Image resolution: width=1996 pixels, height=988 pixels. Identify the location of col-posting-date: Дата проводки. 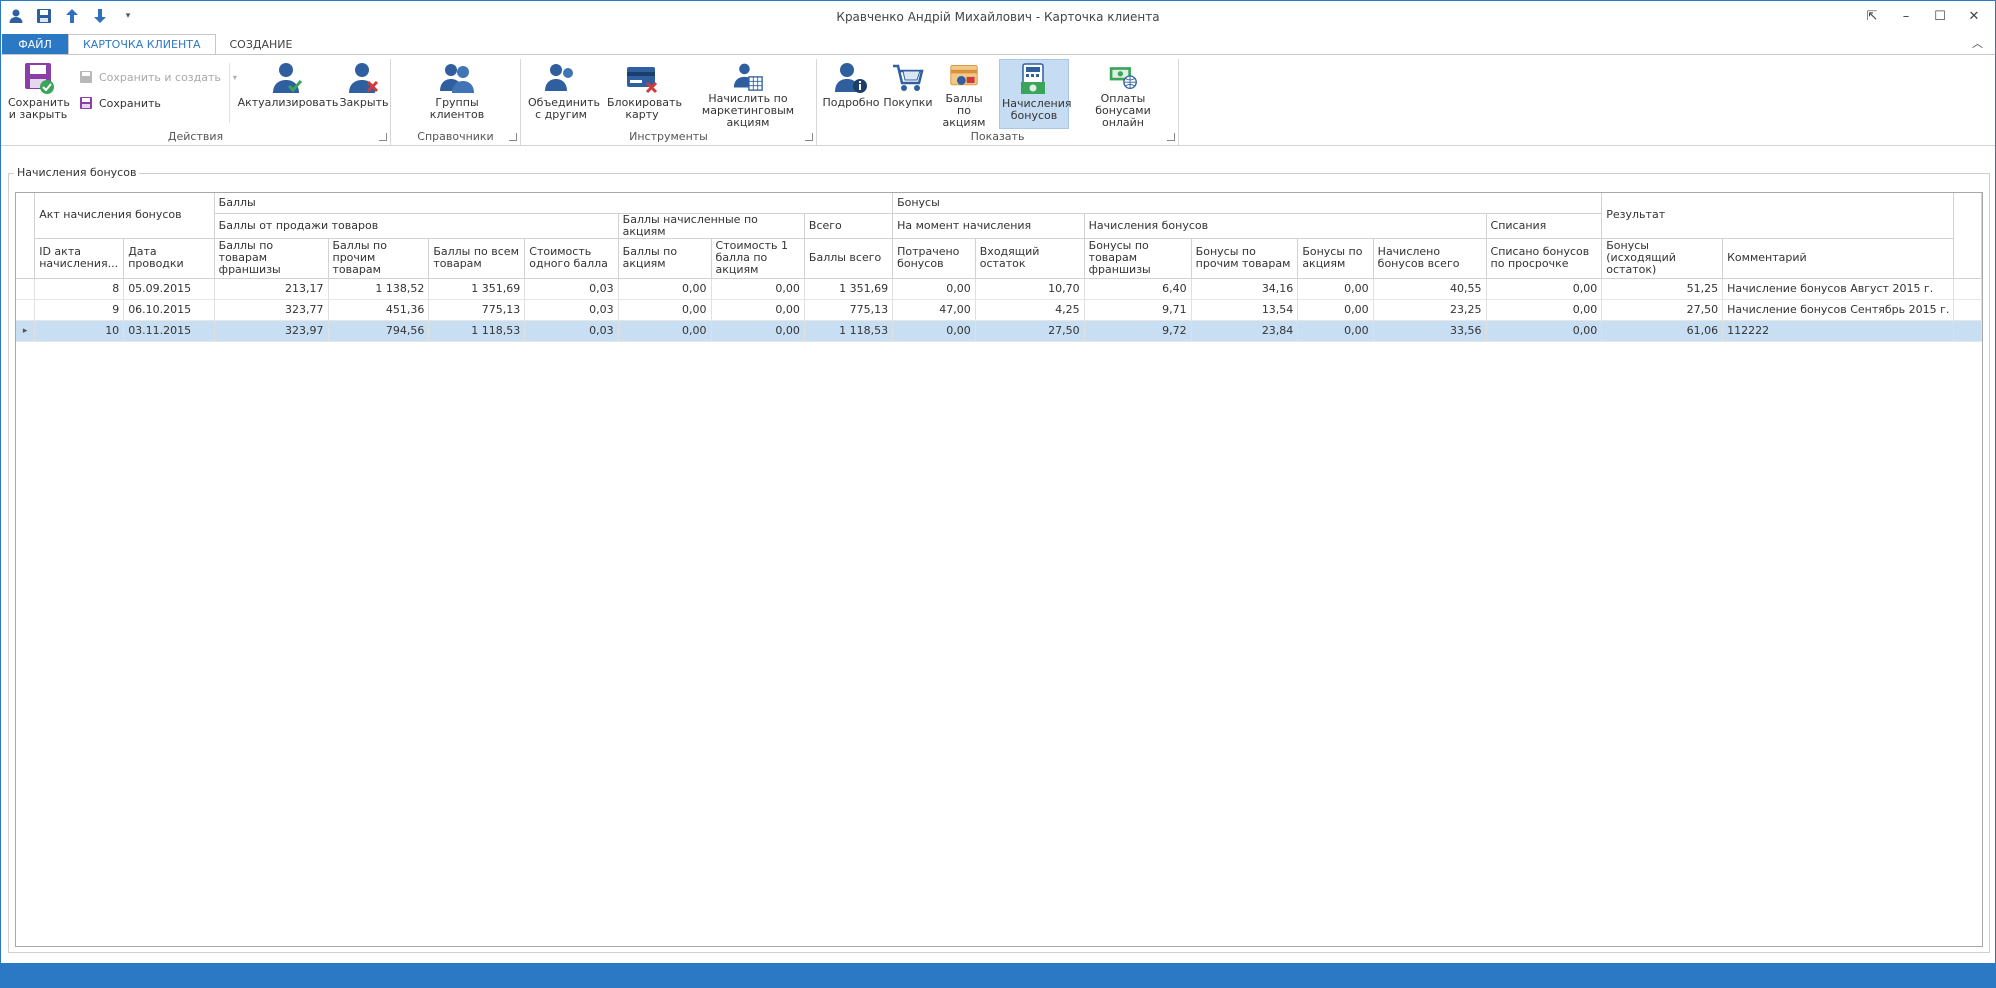
(169, 258).